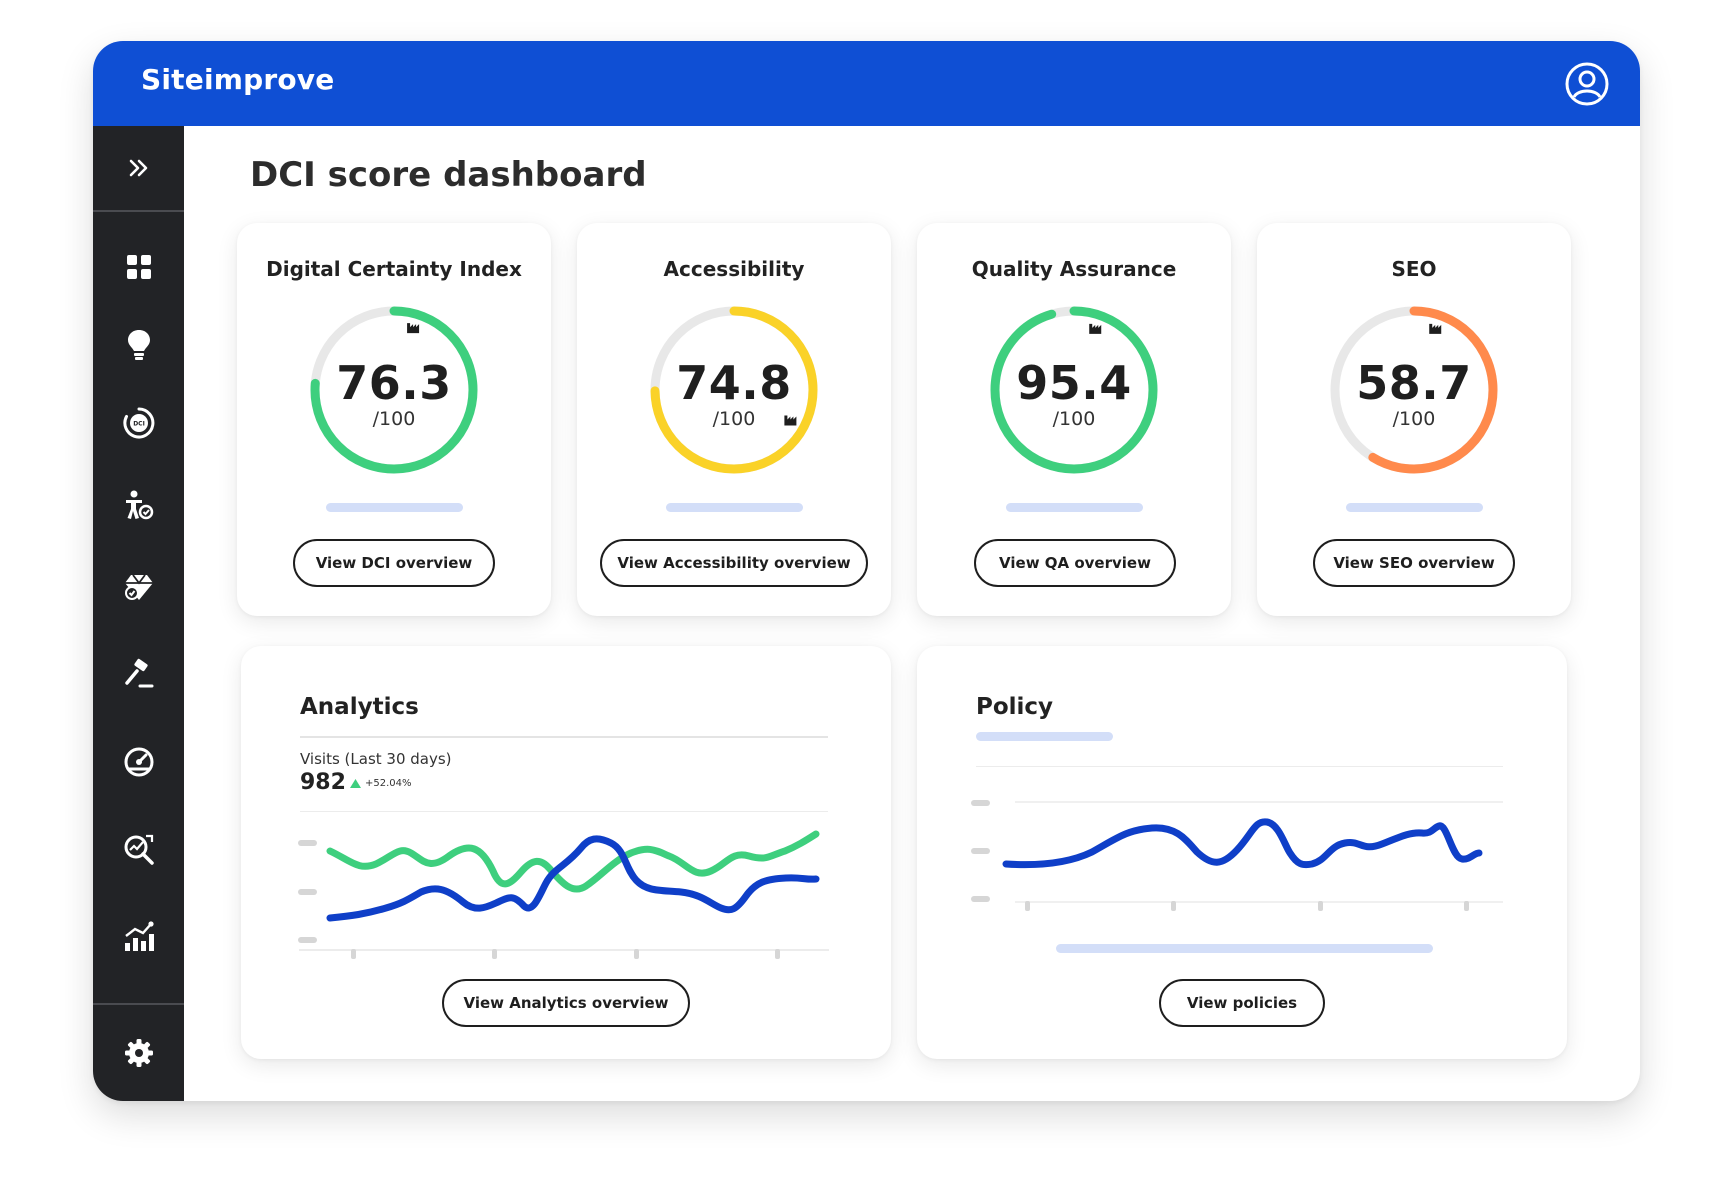  I want to click on brand-logo: Siteimprove, so click(237, 79).